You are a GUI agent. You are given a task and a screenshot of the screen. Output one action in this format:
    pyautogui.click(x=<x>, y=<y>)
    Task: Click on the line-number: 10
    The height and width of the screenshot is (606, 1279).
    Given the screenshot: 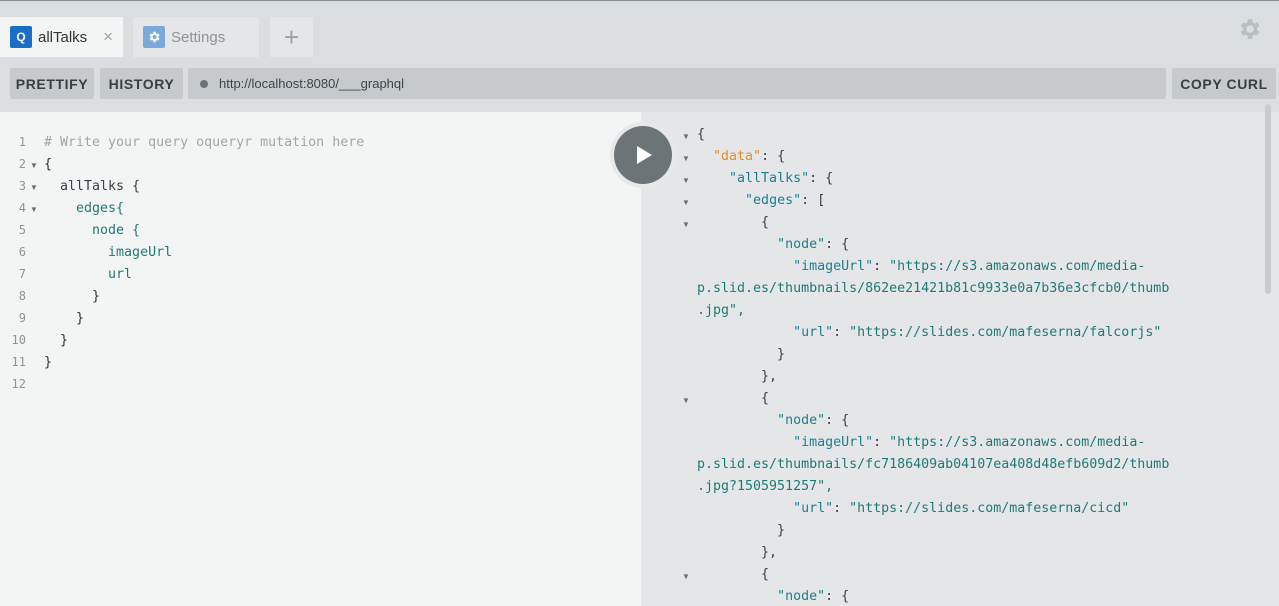 What is the action you would take?
    pyautogui.click(x=18, y=340)
    